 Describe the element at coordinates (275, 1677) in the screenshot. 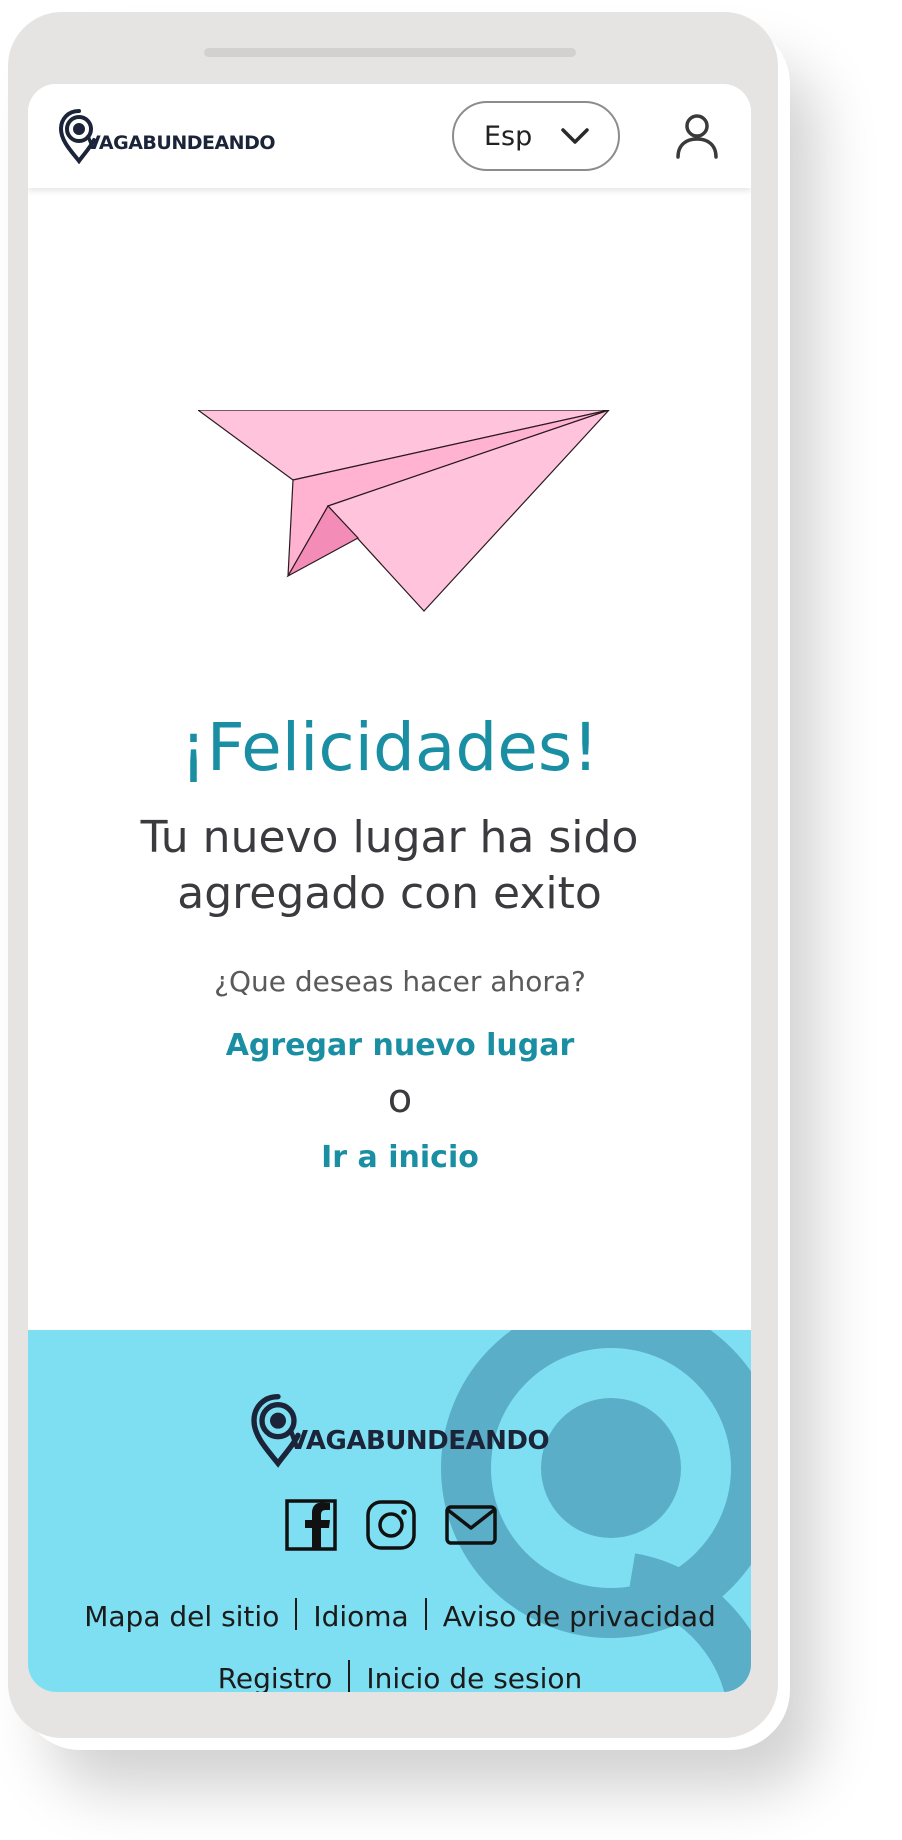

I see `register-link: Registro` at that location.